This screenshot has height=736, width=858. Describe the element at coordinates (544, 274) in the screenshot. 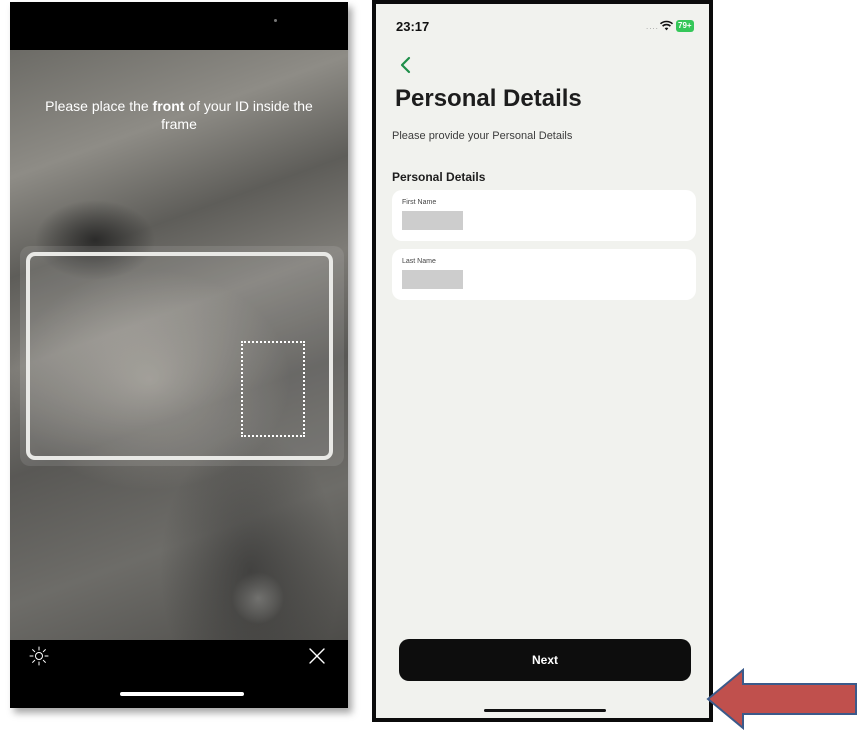

I see `last-name-field: Last Name` at that location.